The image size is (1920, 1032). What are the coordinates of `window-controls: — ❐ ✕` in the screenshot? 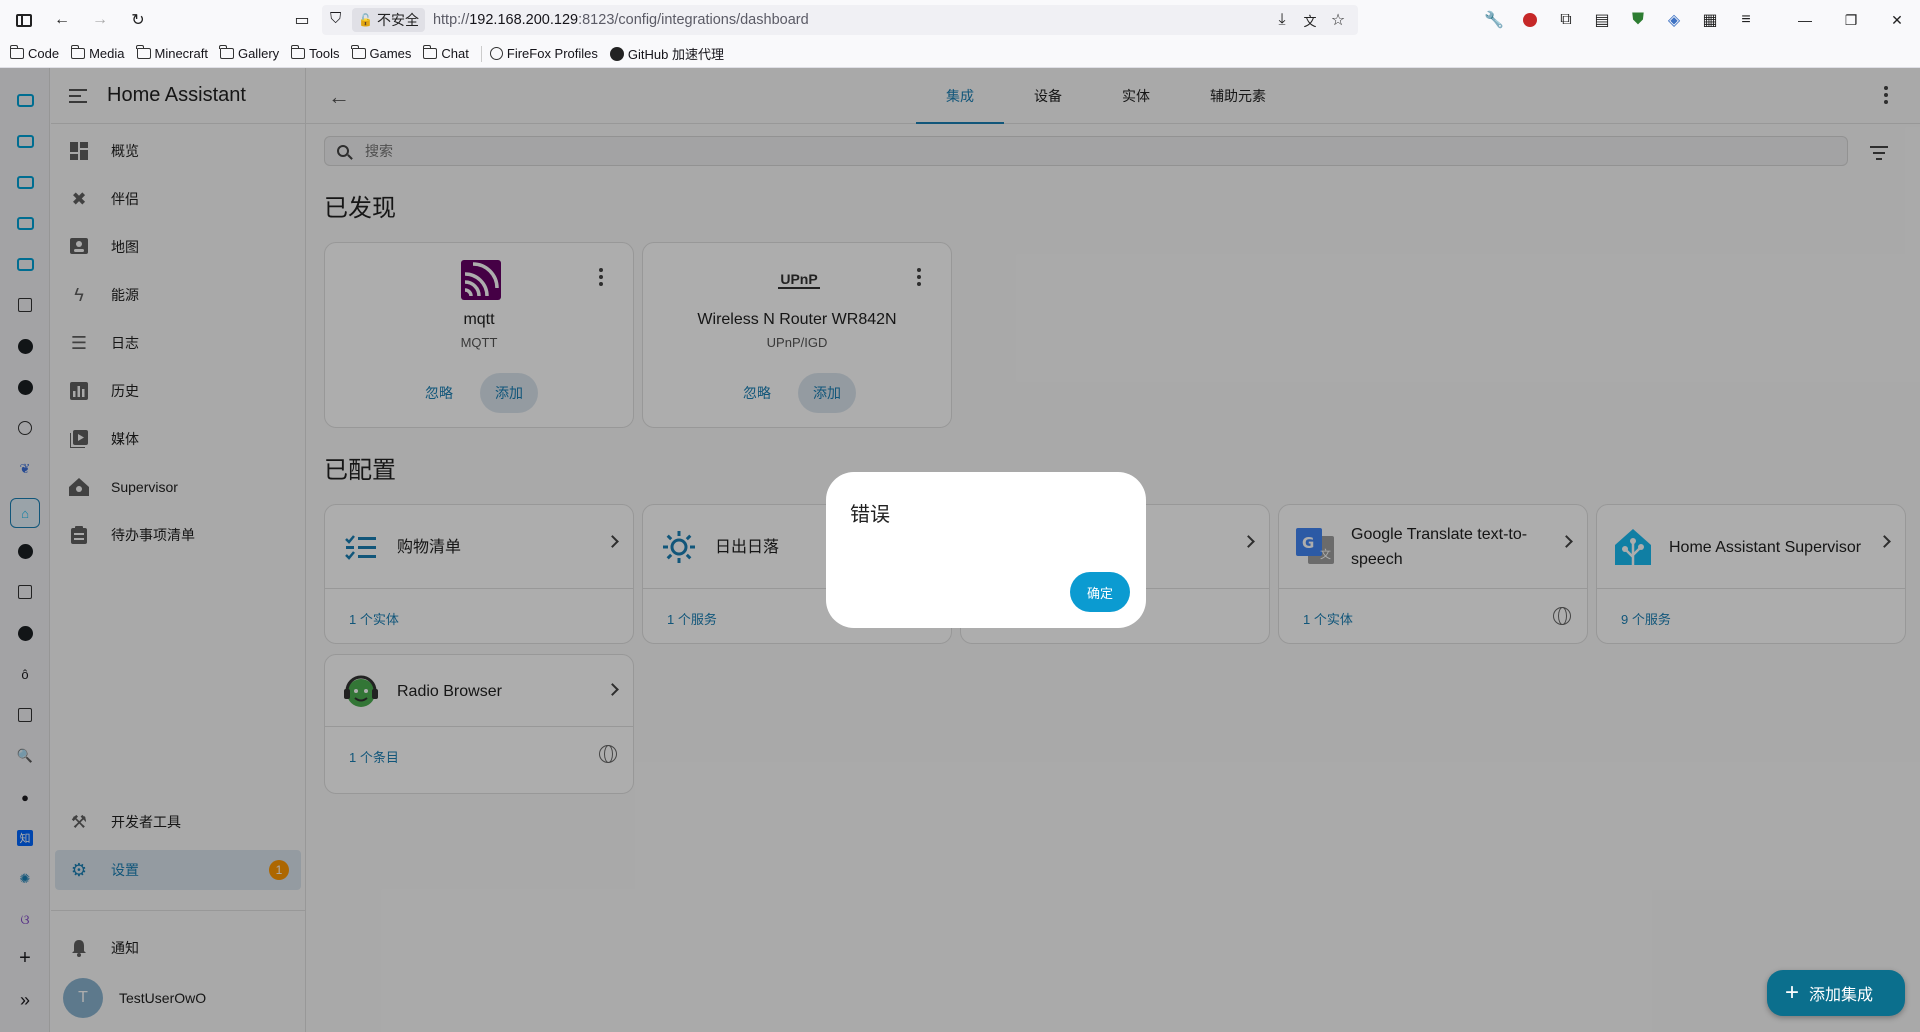 It's located at (1851, 20).